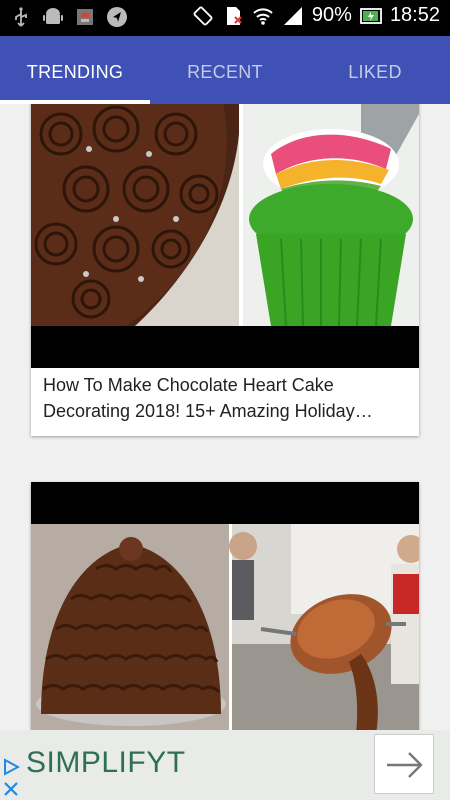 The height and width of the screenshot is (800, 450). I want to click on usb-icon, so click(21, 17).